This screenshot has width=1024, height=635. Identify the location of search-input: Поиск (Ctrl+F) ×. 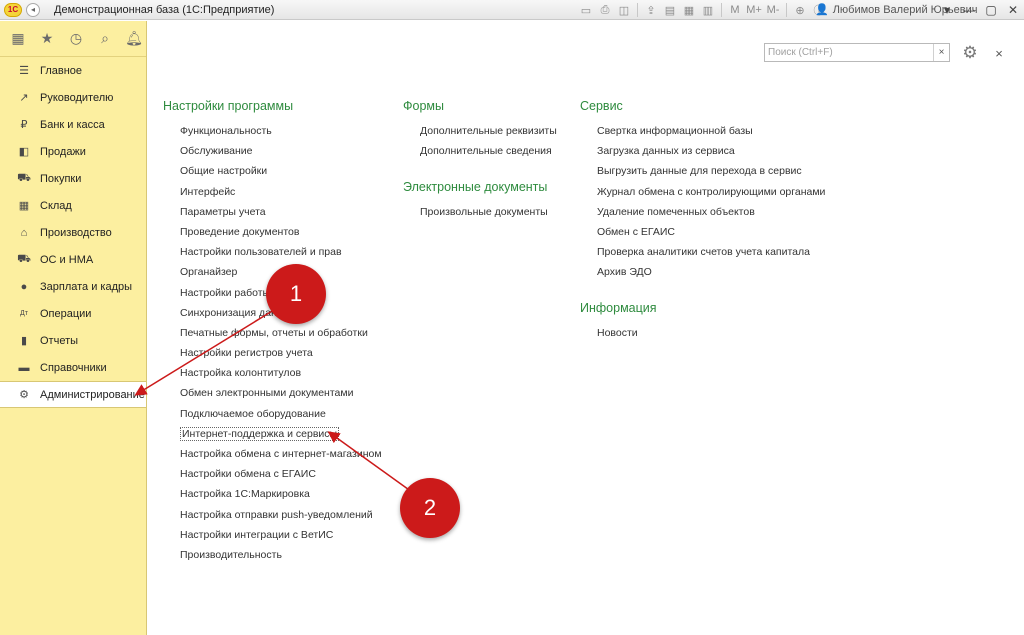
(857, 52).